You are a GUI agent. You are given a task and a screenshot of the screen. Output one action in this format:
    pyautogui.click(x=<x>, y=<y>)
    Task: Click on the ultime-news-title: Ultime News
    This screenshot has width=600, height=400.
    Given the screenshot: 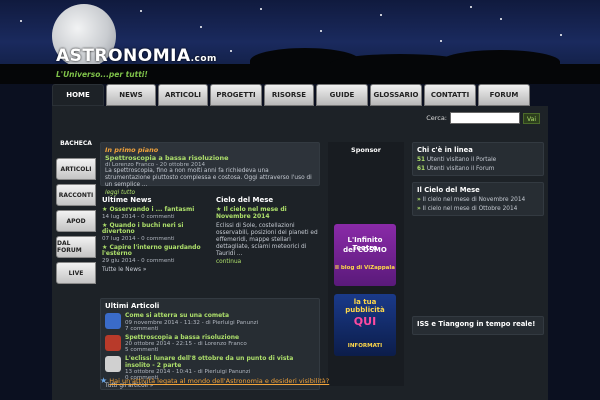 What is the action you would take?
    pyautogui.click(x=127, y=200)
    